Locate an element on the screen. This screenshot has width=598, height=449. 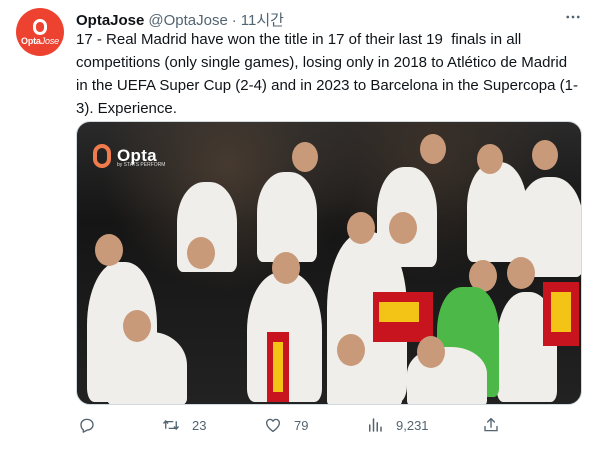
handle: @OptaJose is located at coordinates (187, 20).